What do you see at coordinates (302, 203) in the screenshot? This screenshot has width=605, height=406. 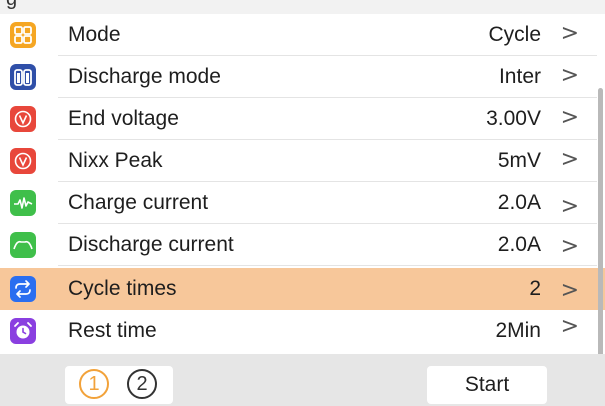 I see `row-charge-current: Charge current 2.0A >` at bounding box center [302, 203].